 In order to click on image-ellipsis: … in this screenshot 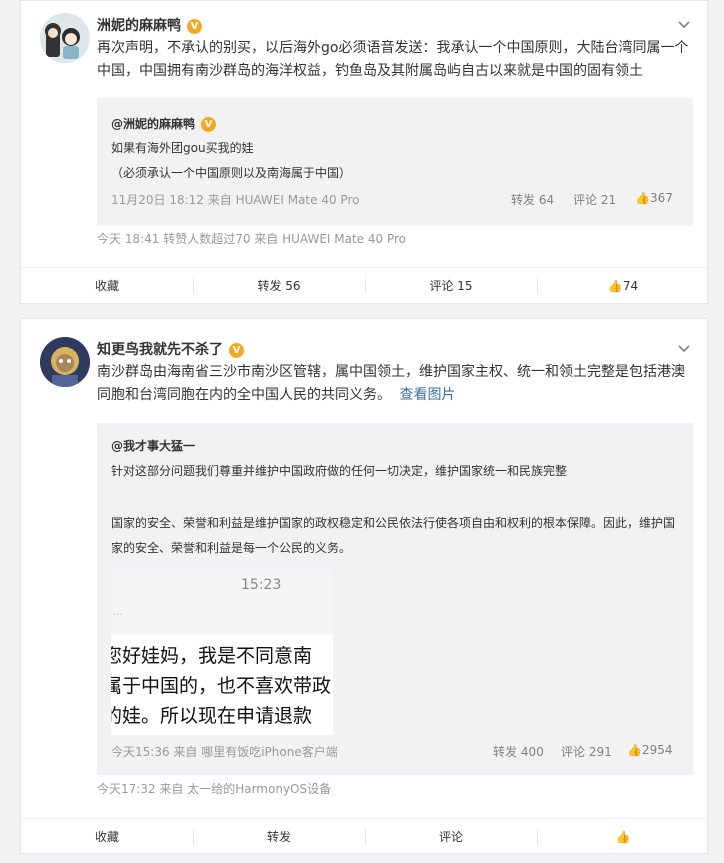, I will do `click(118, 612)`.